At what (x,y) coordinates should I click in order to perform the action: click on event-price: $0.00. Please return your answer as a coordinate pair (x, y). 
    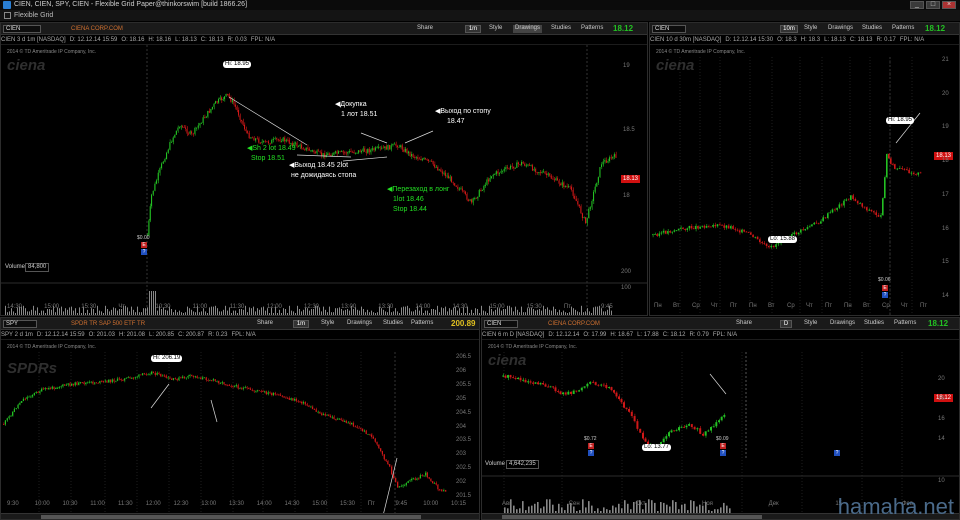
    Looking at the image, I should click on (143, 238).